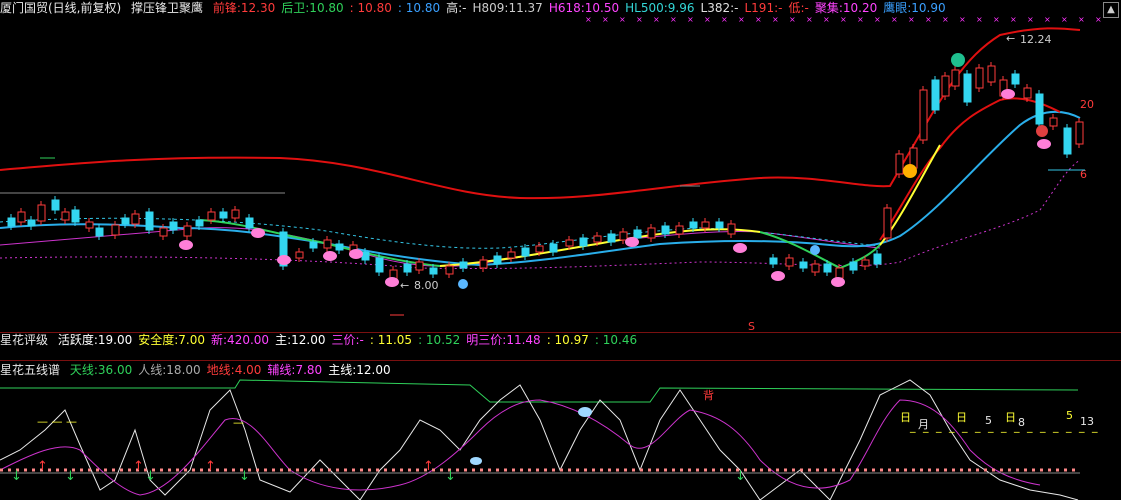 The width and height of the screenshot is (1121, 500). I want to click on sub1-item-7: 明三价:11.48, so click(503, 340).